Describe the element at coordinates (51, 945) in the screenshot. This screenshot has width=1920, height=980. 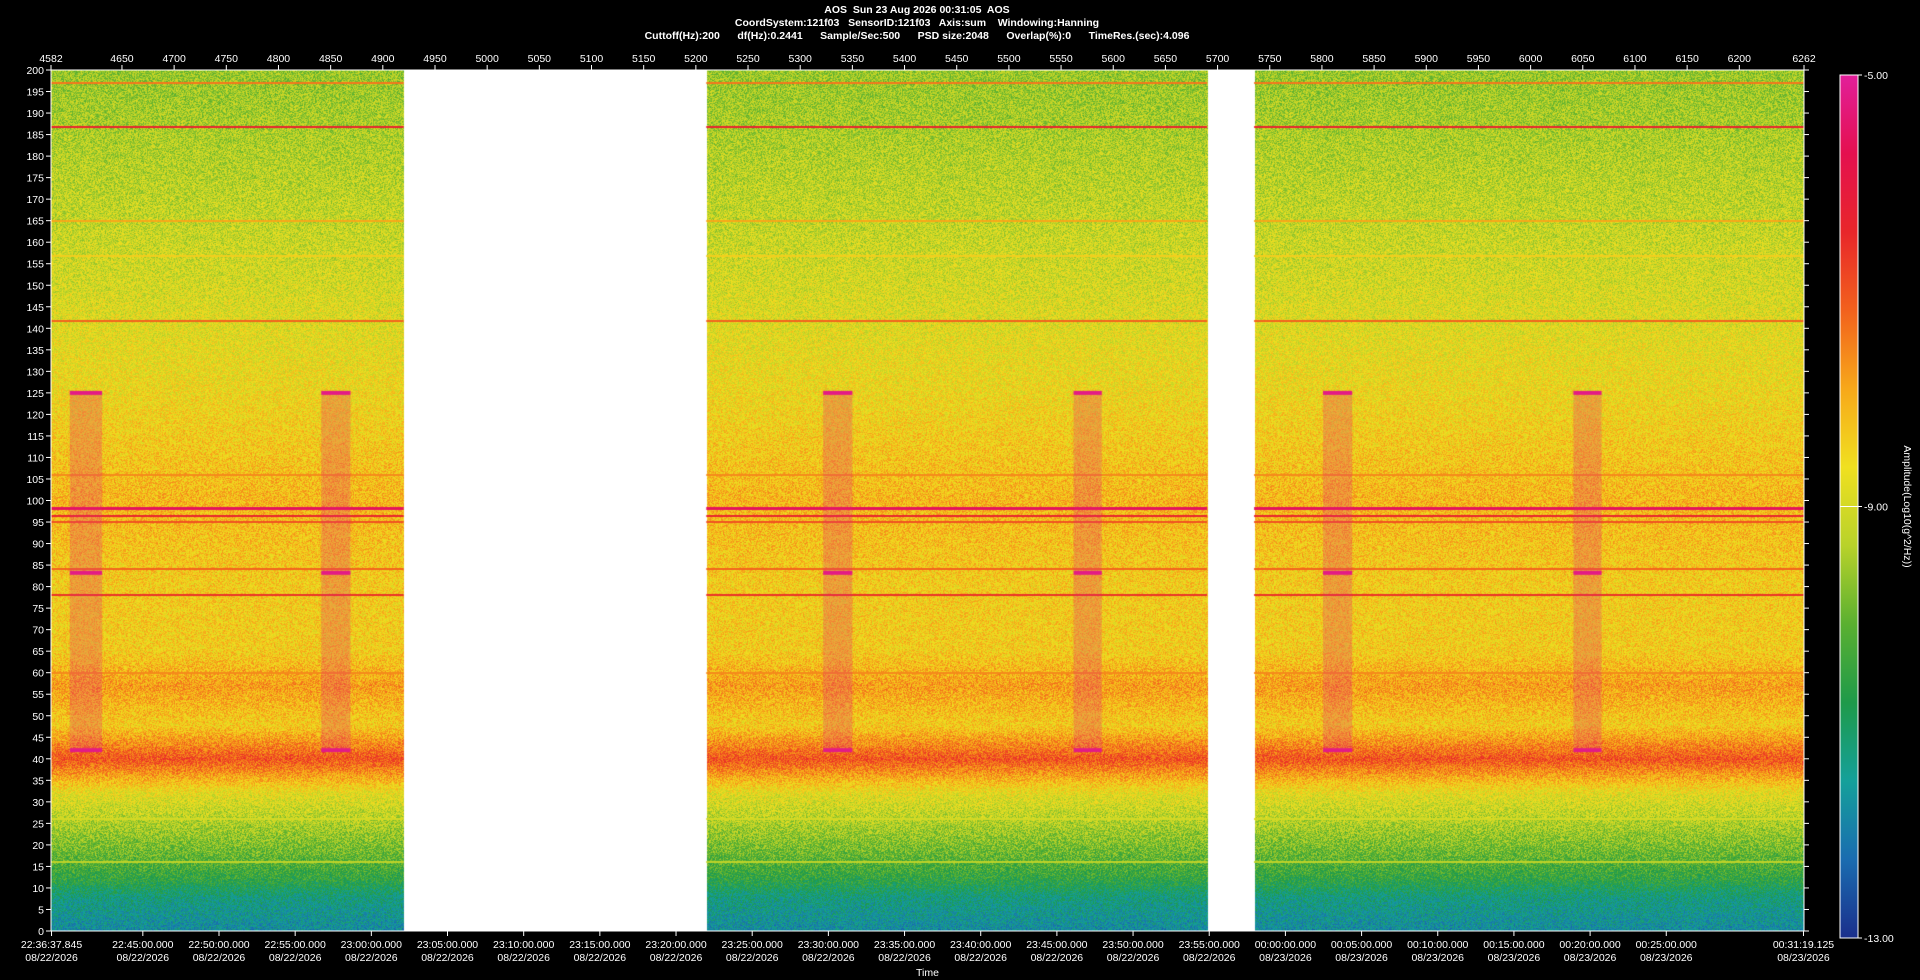
I see `x-bottom-time-label: 22:36:37.845` at that location.